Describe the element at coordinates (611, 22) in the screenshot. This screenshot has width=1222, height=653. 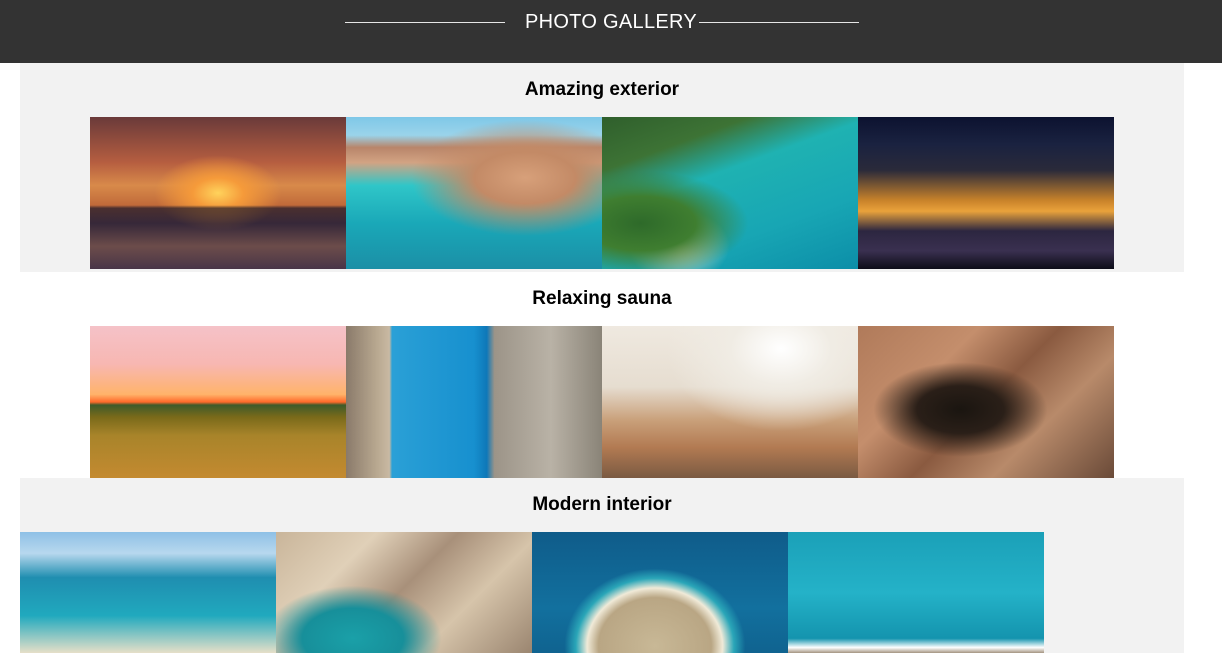
I see `page-title: PHOTO GALLERY` at that location.